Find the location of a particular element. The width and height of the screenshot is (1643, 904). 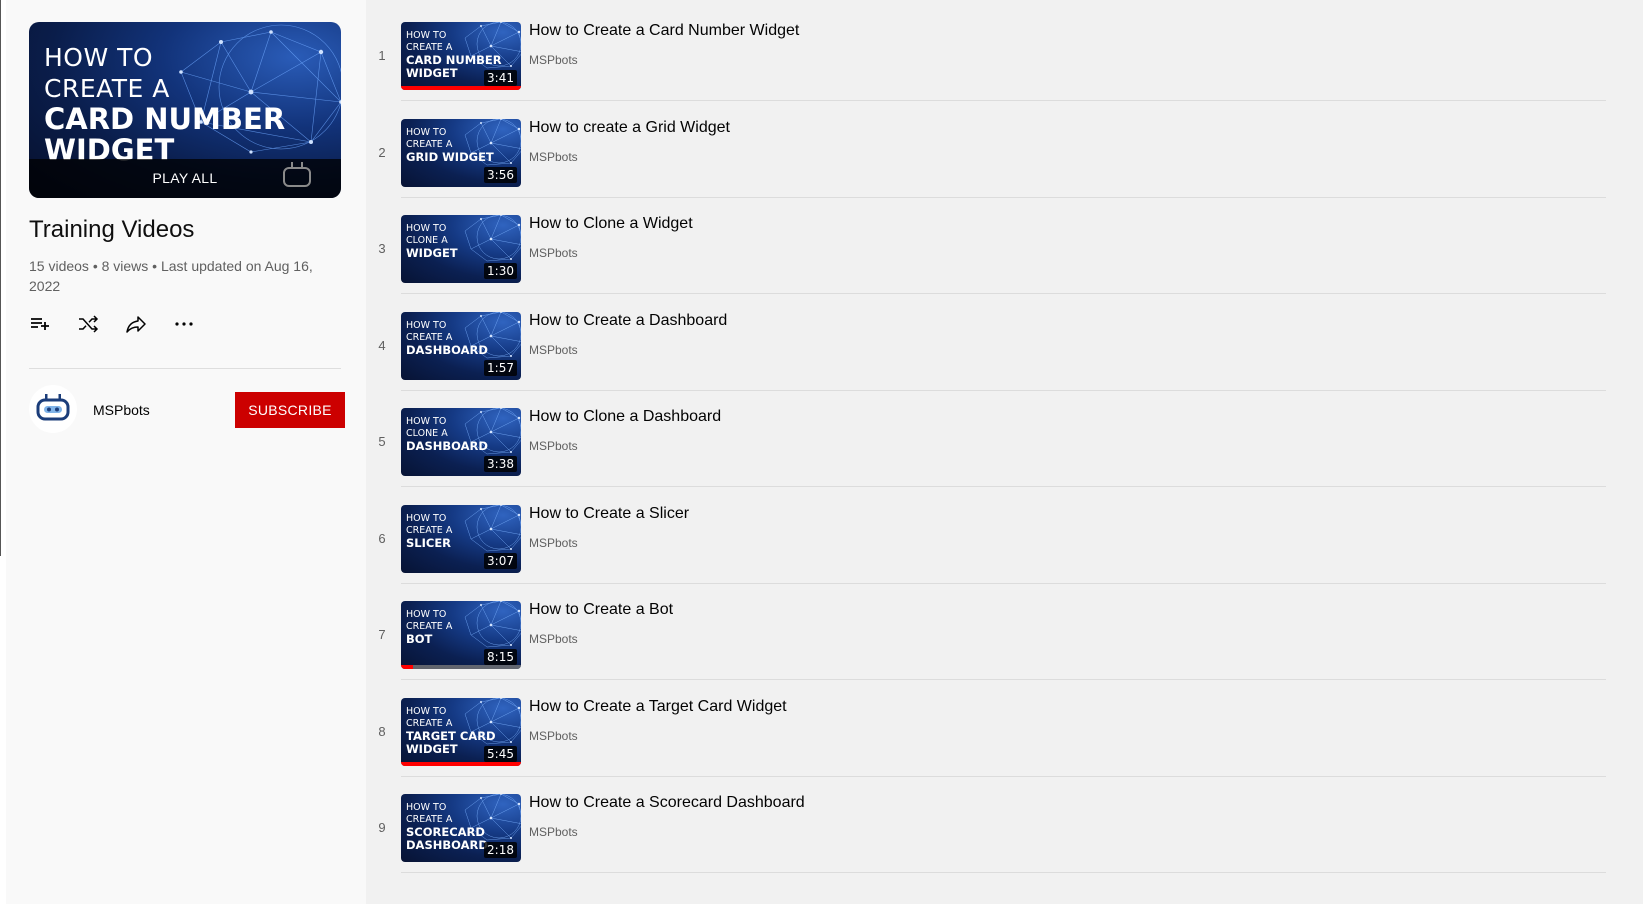

thumbnail-caption: HOW TO CREATE A CARD NUMBER WIDGET is located at coordinates (164, 104).